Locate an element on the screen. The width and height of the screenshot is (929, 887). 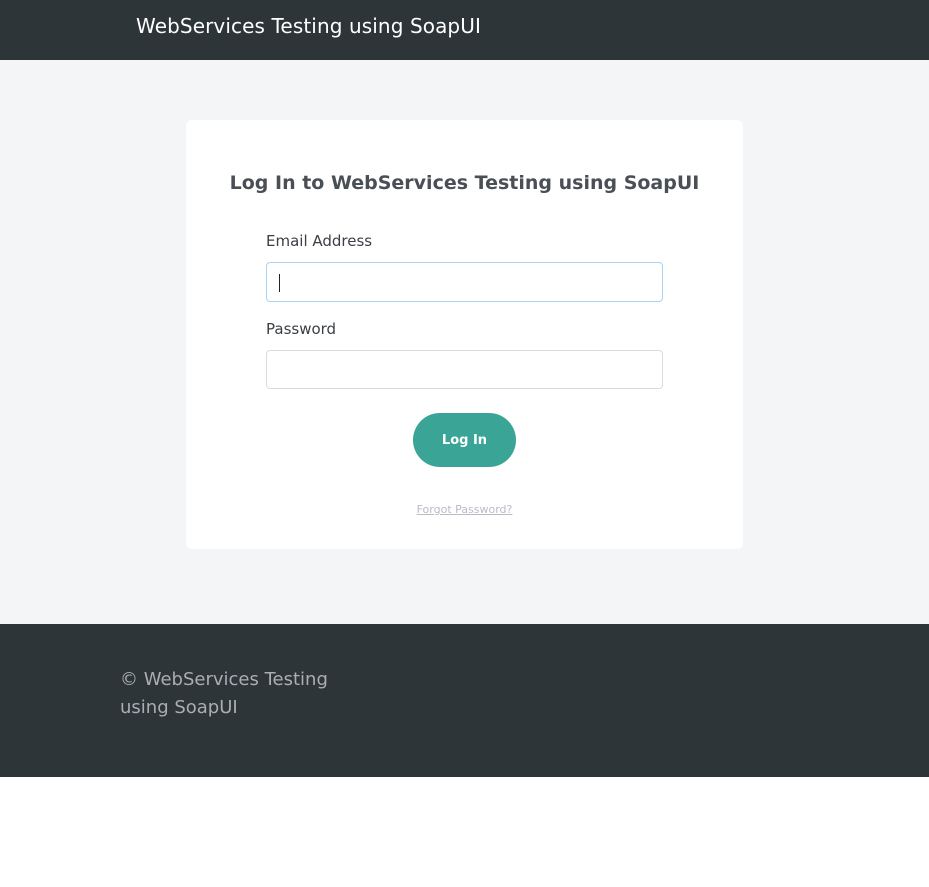
site-title: WebServices Testing using SoapUI is located at coordinates (308, 26).